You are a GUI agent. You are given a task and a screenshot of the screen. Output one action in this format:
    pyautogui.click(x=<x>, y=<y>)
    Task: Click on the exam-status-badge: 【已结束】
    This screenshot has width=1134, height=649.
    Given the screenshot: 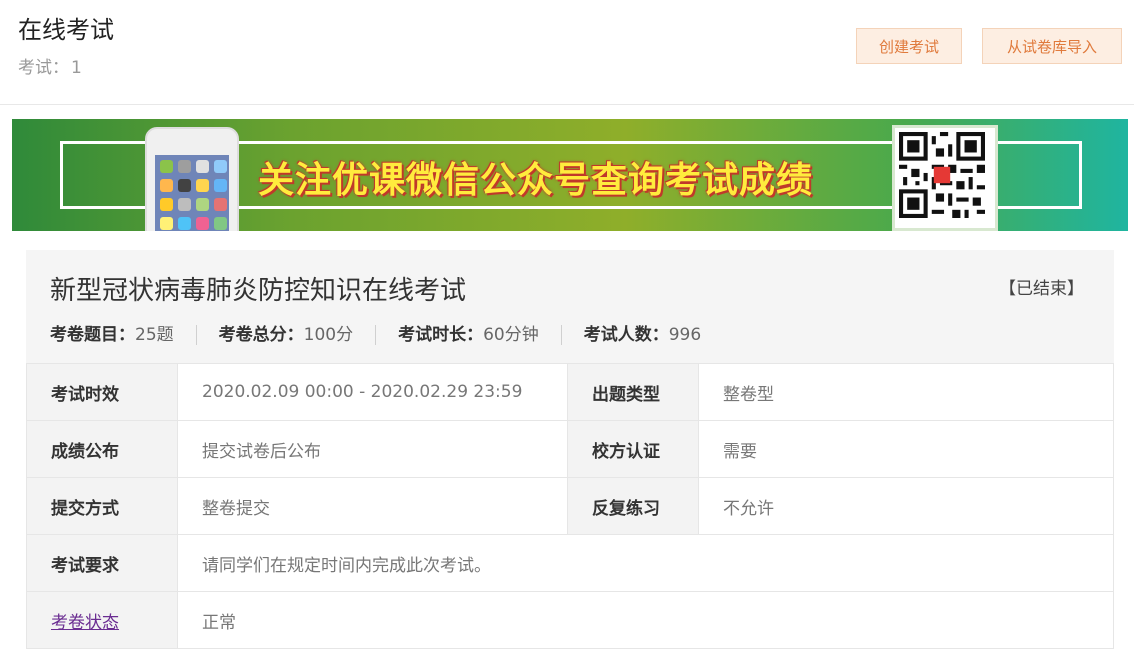 What is the action you would take?
    pyautogui.click(x=1041, y=289)
    